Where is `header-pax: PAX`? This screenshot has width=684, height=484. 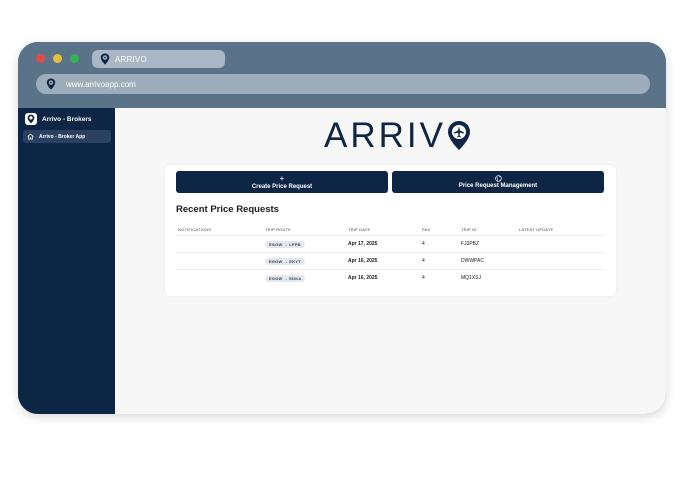 header-pax: PAX is located at coordinates (426, 229).